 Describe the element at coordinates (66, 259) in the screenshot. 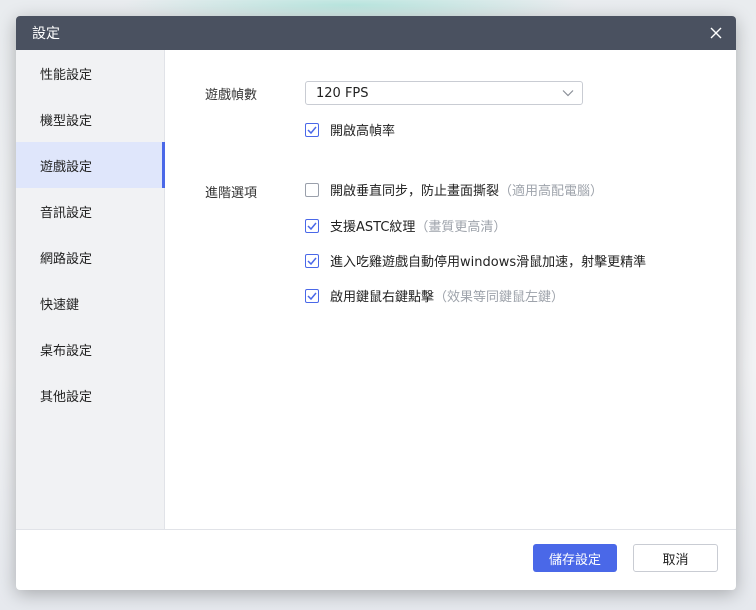

I see `sidebar-item-label: 網路設定` at that location.